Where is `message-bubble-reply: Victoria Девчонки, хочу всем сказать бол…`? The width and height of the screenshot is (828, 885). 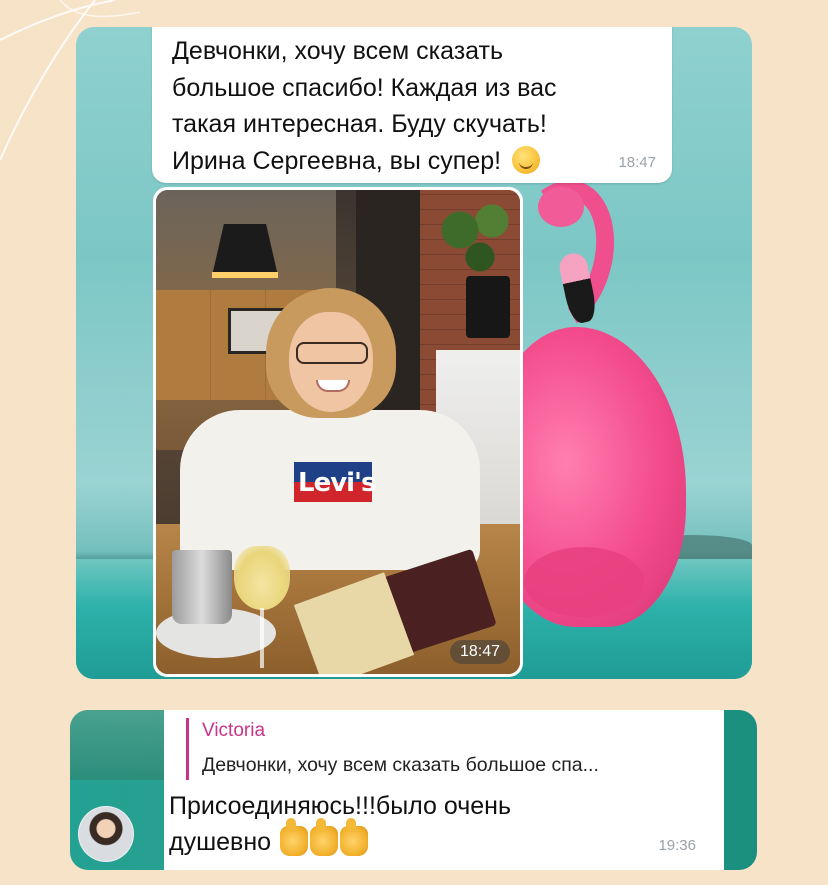
message-bubble-reply: Victoria Девчонки, хочу всем сказать бол… is located at coordinates (444, 790).